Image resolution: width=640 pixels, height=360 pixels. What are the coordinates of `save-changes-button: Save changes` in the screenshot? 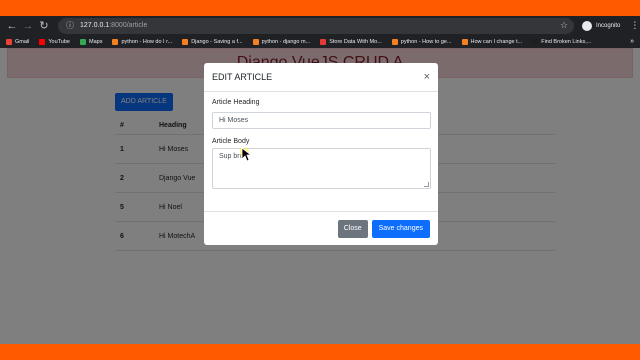 It's located at (400, 228).